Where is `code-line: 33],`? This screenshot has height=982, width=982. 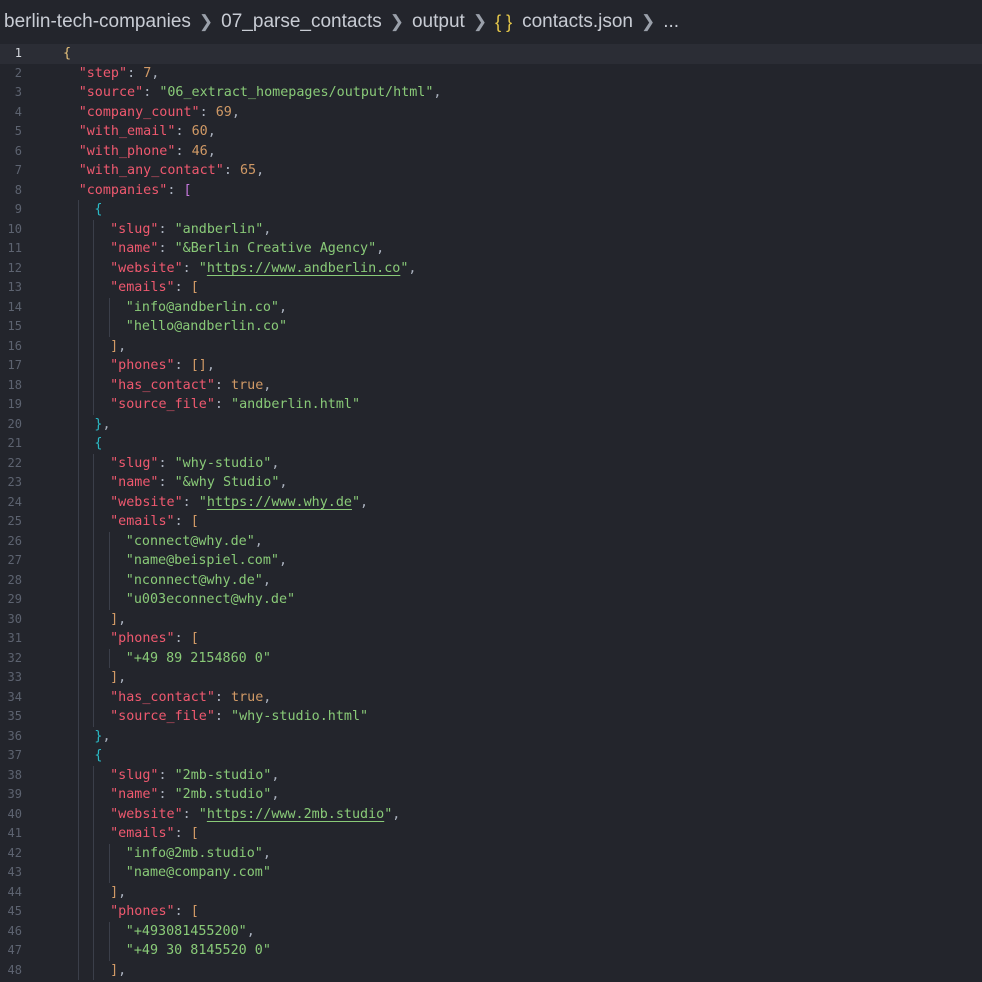 code-line: 33], is located at coordinates (491, 678).